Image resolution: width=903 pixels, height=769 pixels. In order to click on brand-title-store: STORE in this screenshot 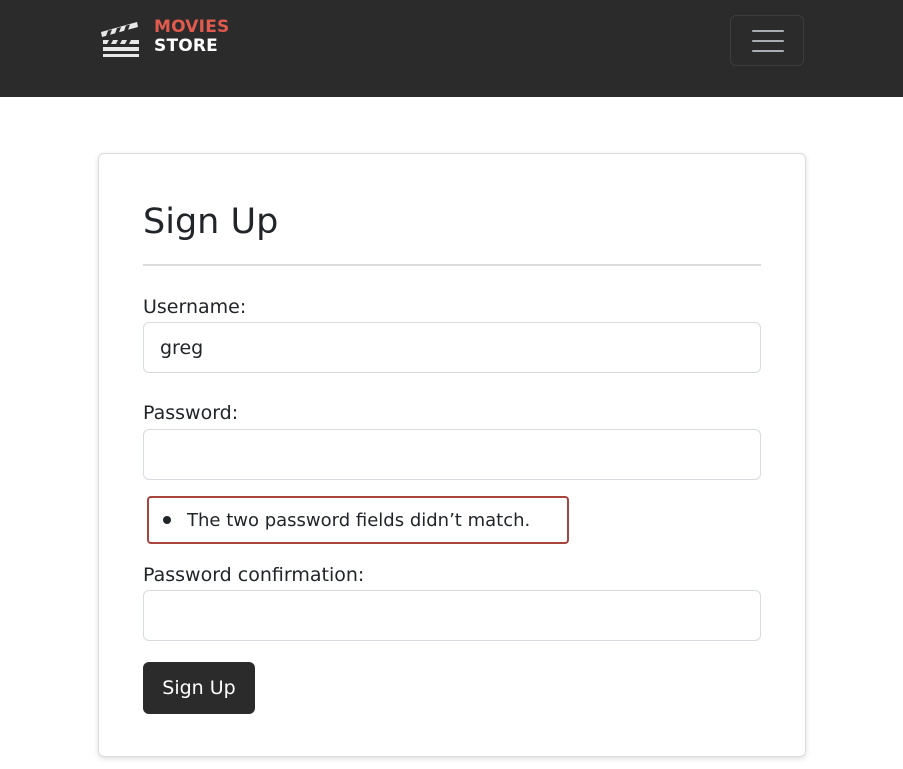, I will do `click(186, 46)`.